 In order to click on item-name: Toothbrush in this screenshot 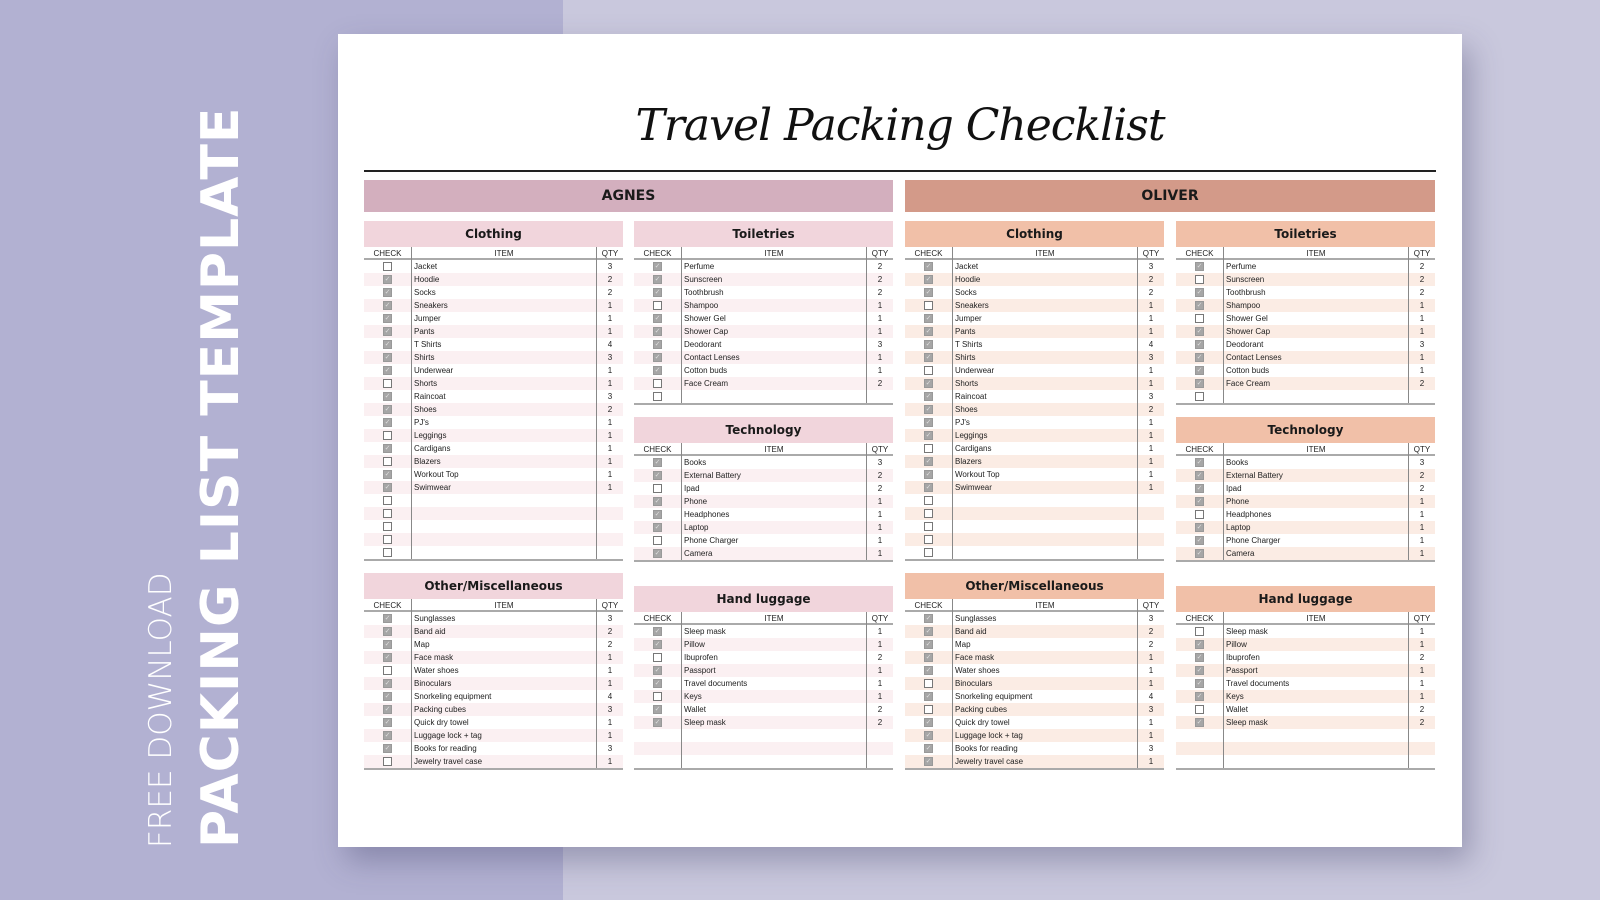, I will do `click(1316, 292)`.